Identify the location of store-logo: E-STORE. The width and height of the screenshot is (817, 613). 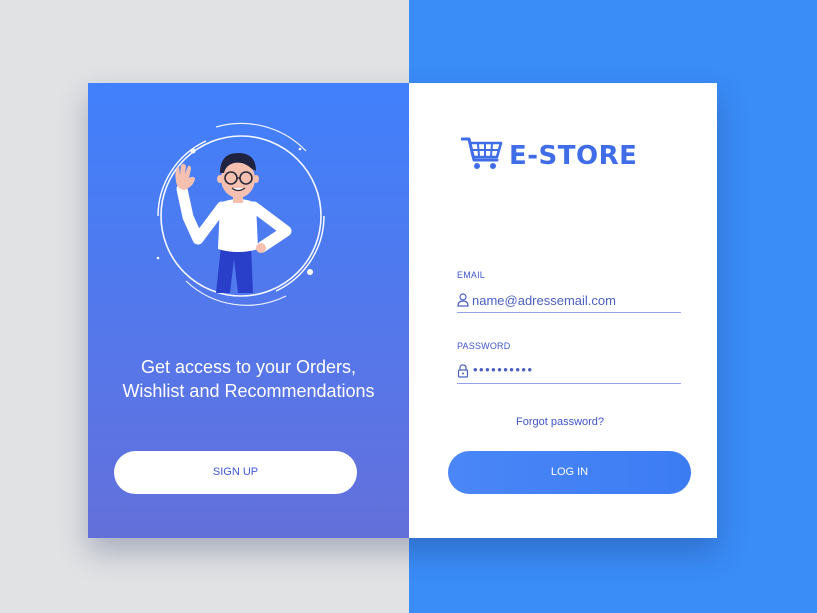
(561, 156).